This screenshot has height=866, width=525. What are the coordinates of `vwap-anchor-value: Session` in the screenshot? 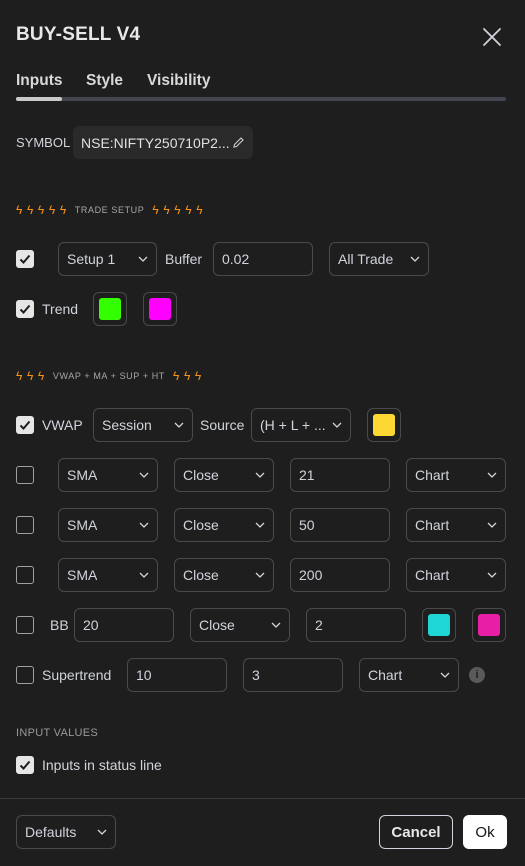 It's located at (127, 425).